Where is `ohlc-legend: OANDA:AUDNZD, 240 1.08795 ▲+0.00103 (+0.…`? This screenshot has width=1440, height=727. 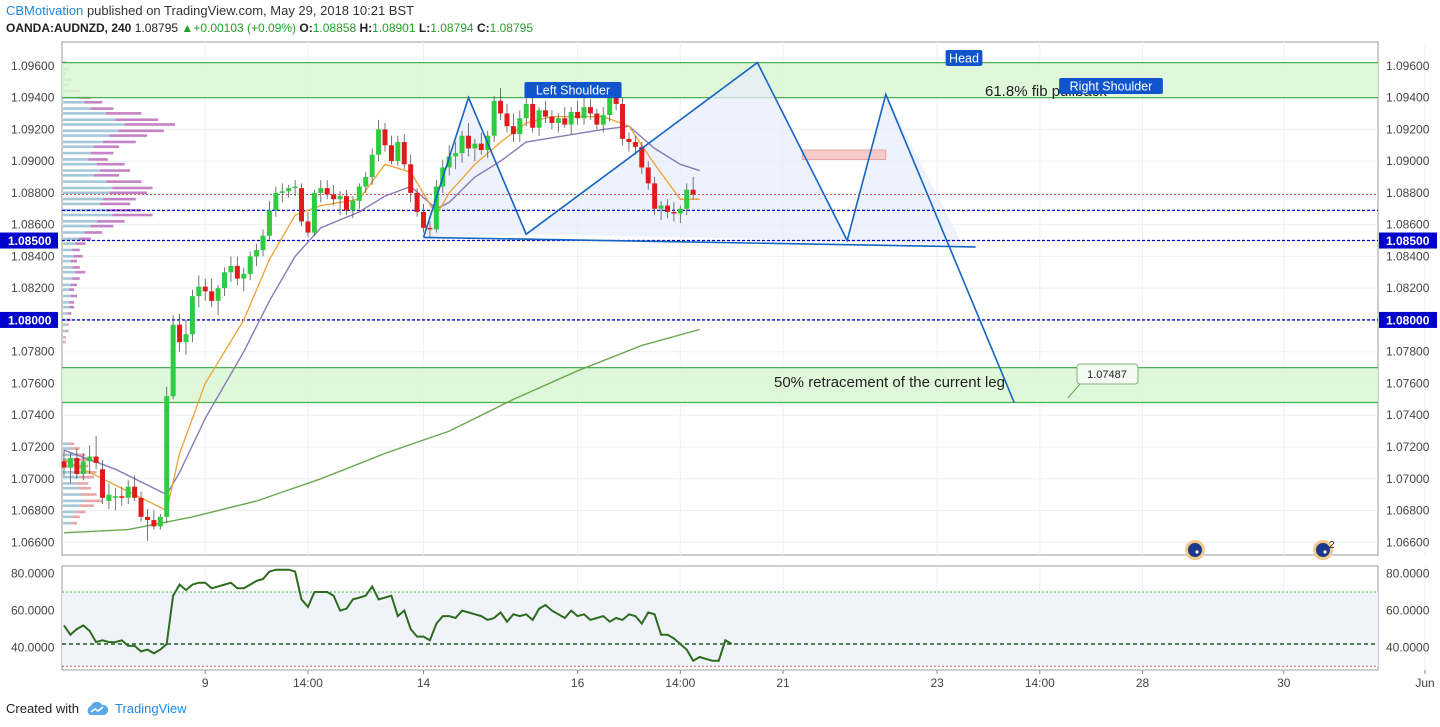
ohlc-legend: OANDA:AUDNZD, 240 1.08795 ▲+0.00103 (+0.… is located at coordinates (269, 28).